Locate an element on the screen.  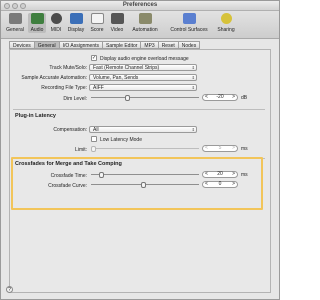
low-latency-mode-label: Low Latency Mode is located at coordinates (121, 140).